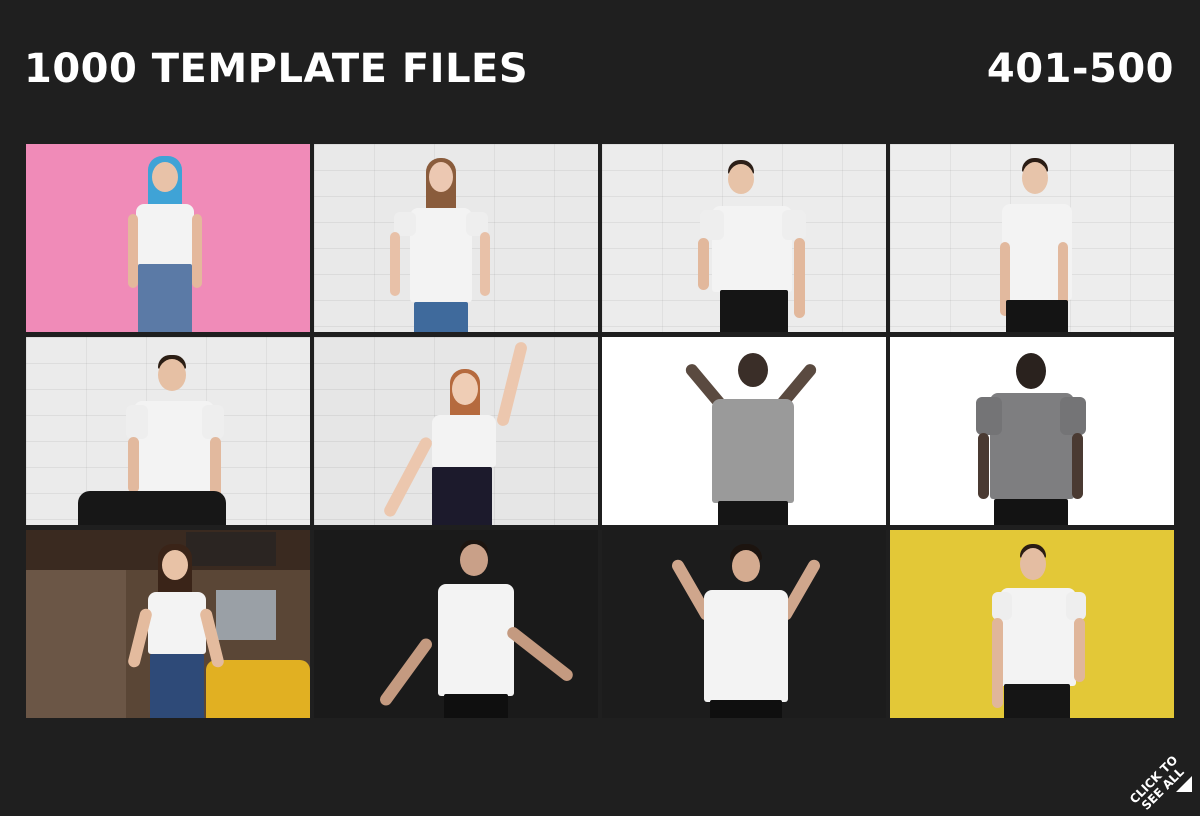 The width and height of the screenshot is (1200, 816). I want to click on tile-man-backlit-hands-head, so click(744, 431).